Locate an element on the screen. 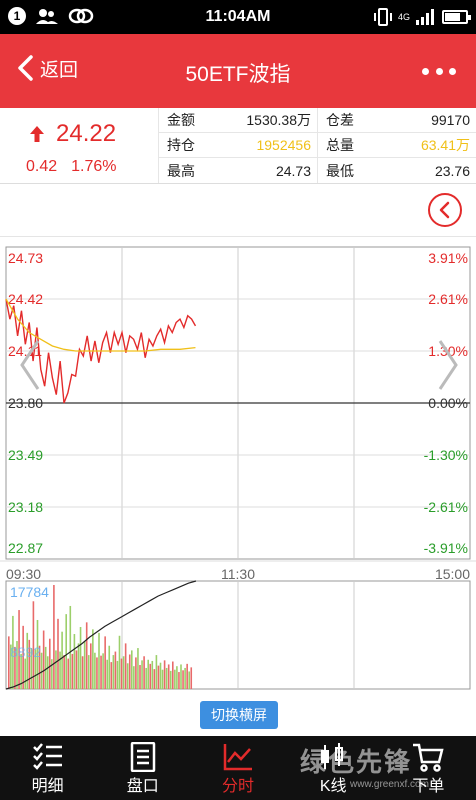 This screenshot has height=800, width=476. change-value: 0.42 is located at coordinates (42, 166).